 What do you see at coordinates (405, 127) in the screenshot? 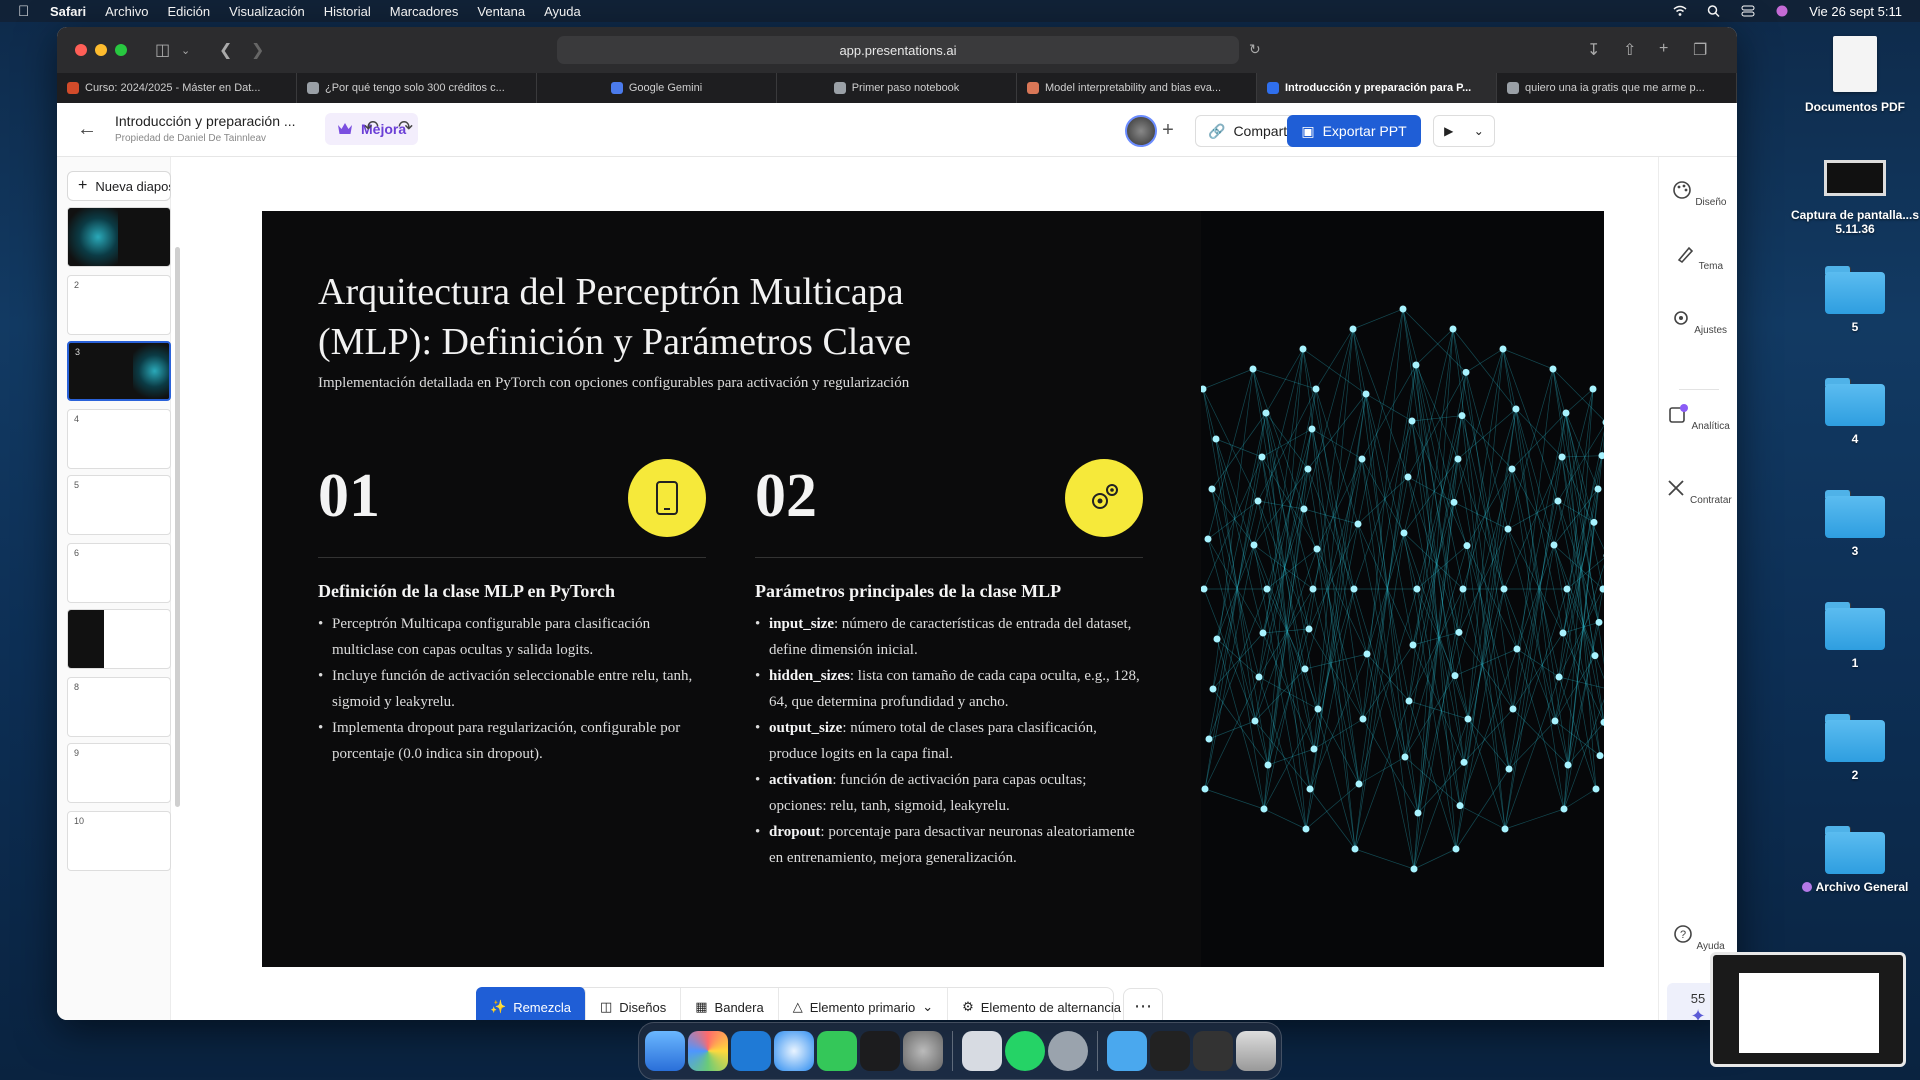
I see `redo-icon: ↷` at bounding box center [405, 127].